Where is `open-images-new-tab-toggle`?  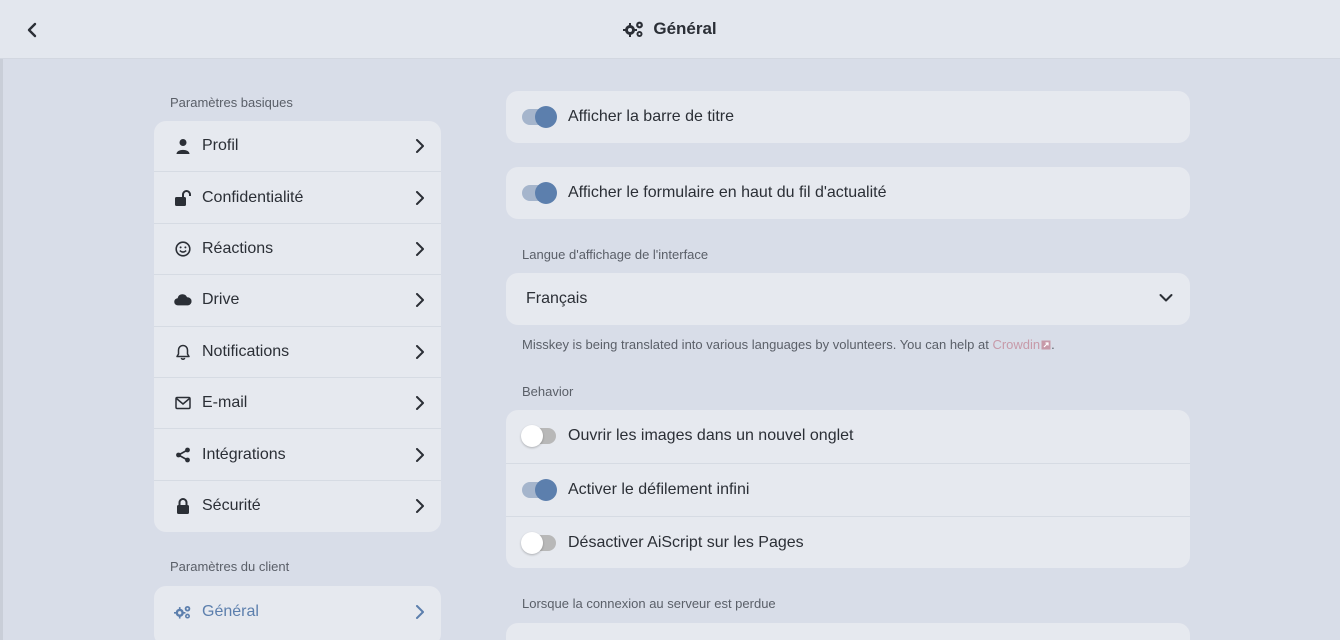 open-images-new-tab-toggle is located at coordinates (538, 436).